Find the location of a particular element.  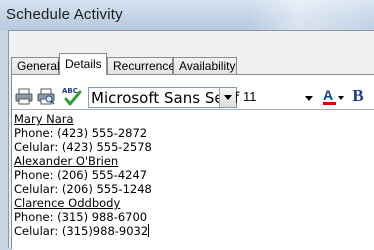

tab-details: Details is located at coordinates (83, 64).